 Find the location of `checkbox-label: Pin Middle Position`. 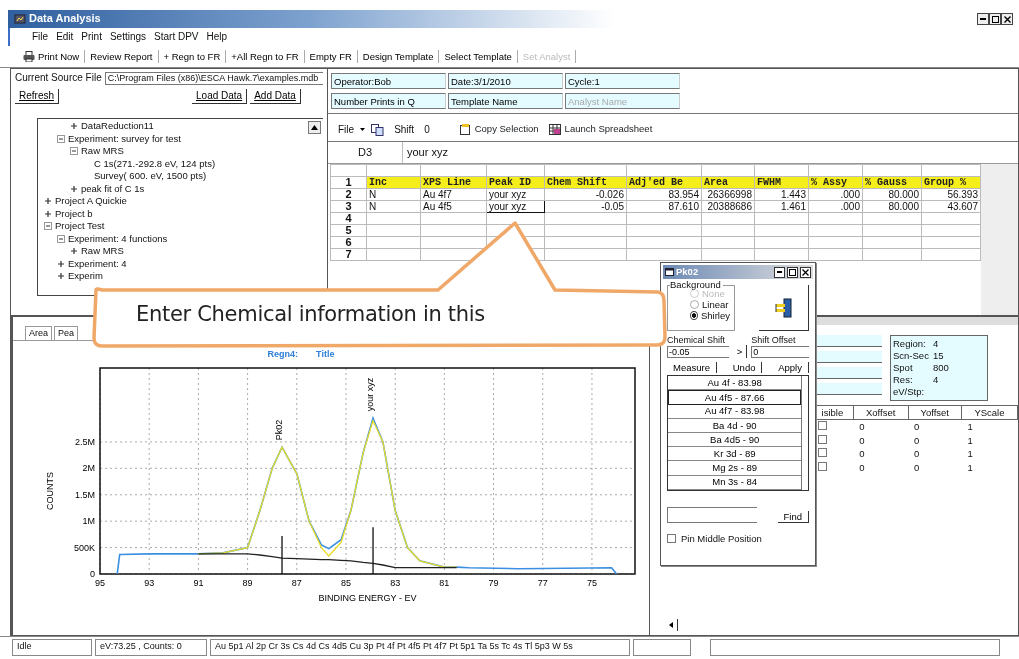

checkbox-label: Pin Middle Position is located at coordinates (721, 539).